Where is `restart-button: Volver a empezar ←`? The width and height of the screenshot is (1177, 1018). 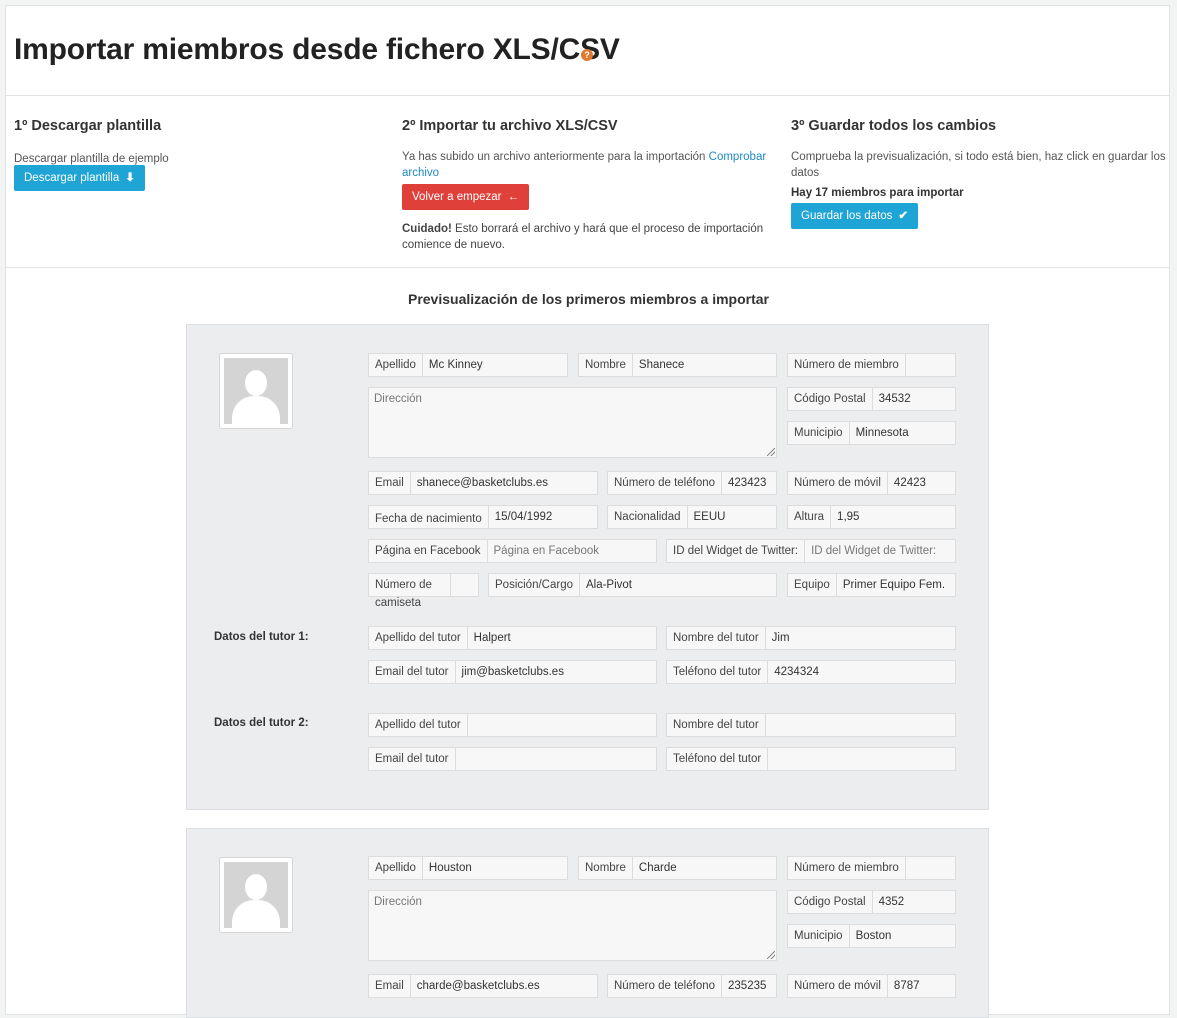 restart-button: Volver a empezar ← is located at coordinates (465, 197).